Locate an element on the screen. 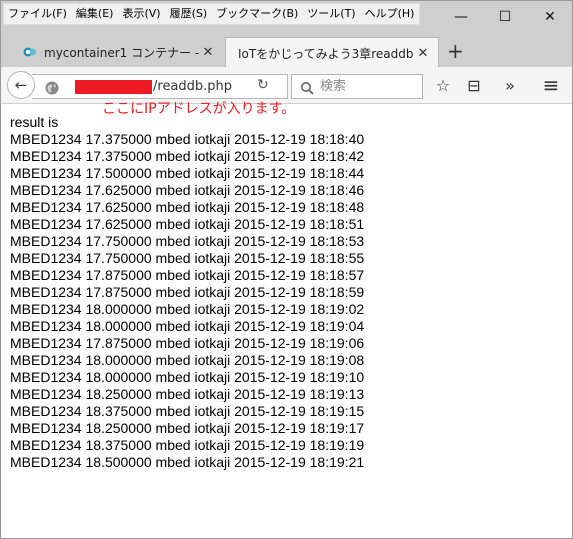  tab-readdb: IoTをかじってみよう3章readdb ✕ is located at coordinates (332, 52).